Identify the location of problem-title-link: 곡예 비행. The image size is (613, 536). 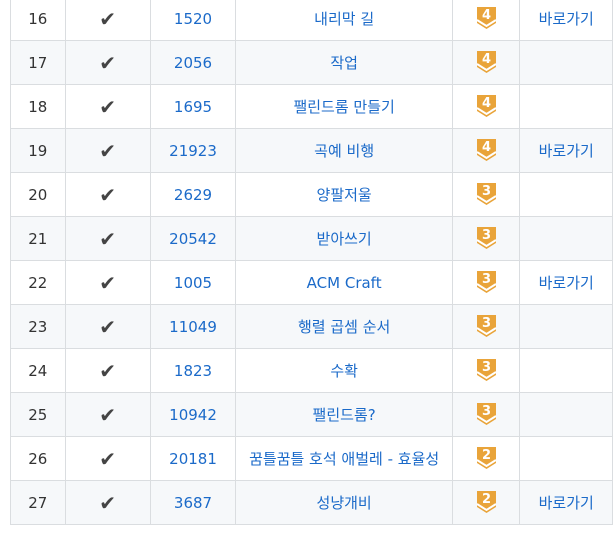
(344, 151).